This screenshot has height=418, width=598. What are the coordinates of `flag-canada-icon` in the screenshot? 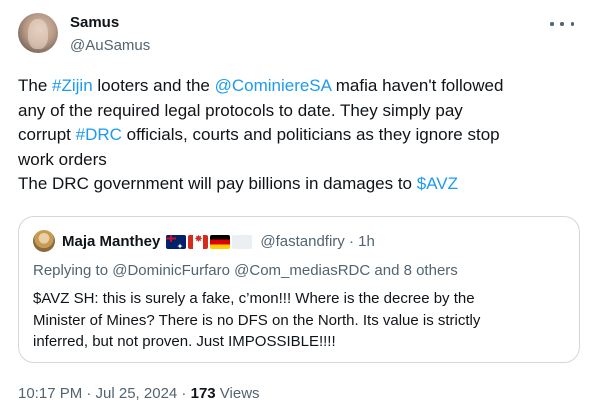 It's located at (198, 241).